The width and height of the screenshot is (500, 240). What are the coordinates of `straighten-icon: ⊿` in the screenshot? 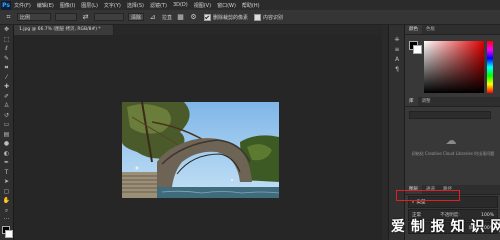 It's located at (152, 17).